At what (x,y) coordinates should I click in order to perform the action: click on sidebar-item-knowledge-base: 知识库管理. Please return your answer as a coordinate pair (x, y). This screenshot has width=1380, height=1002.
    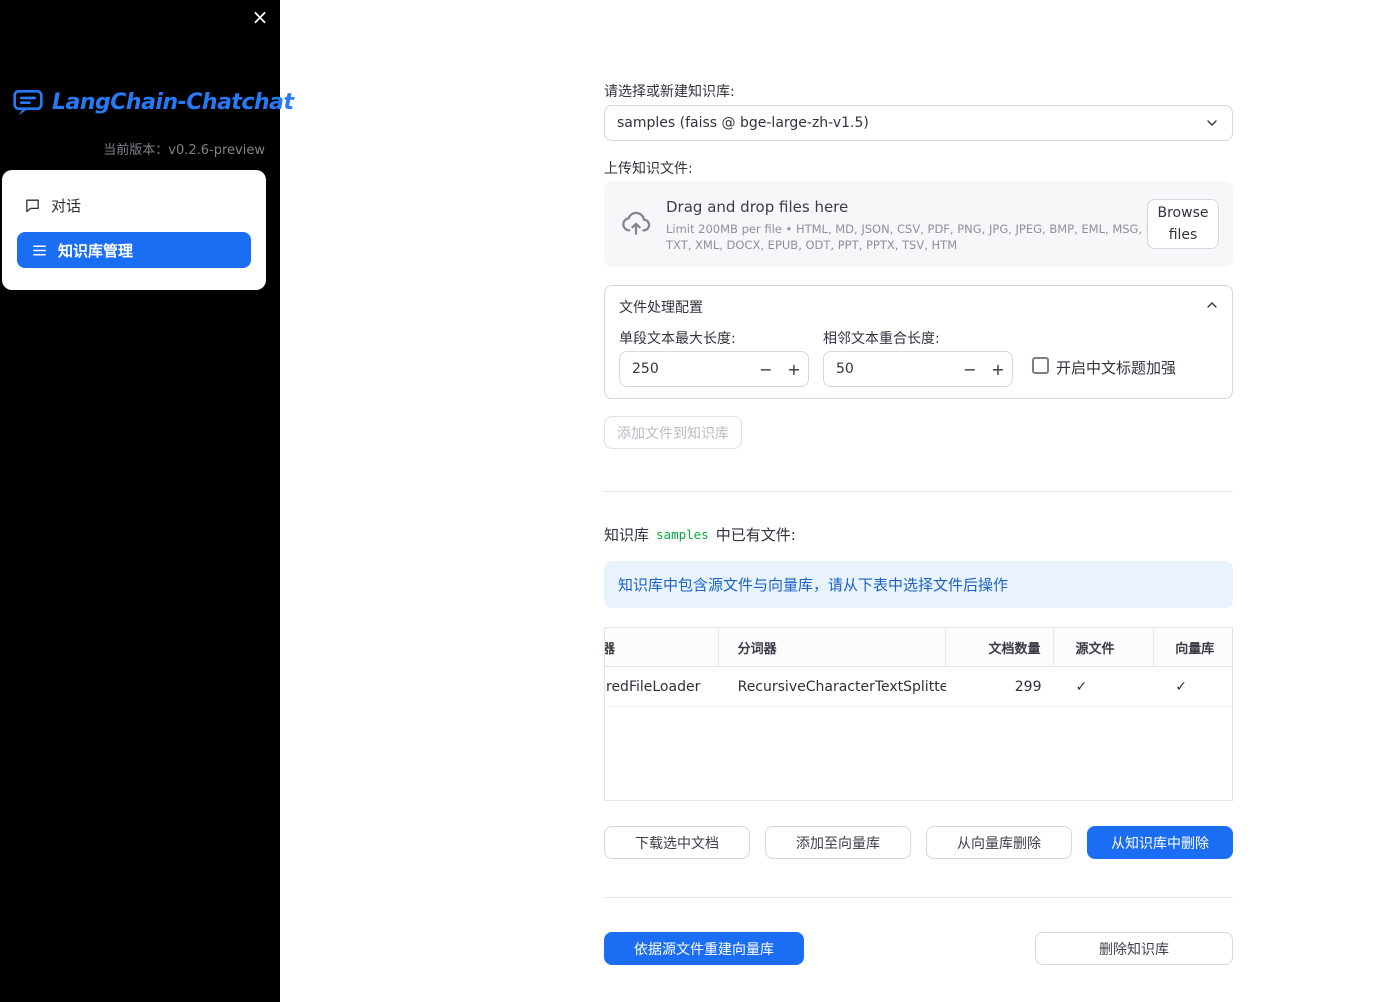
    Looking at the image, I should click on (134, 250).